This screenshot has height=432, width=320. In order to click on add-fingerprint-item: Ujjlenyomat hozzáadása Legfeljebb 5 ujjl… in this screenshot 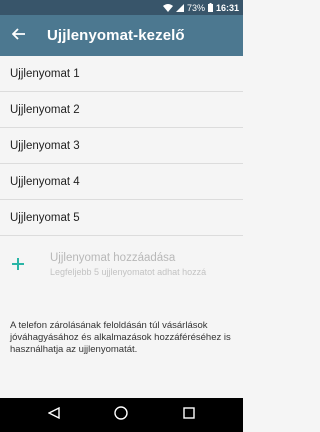, I will do `click(121, 264)`.